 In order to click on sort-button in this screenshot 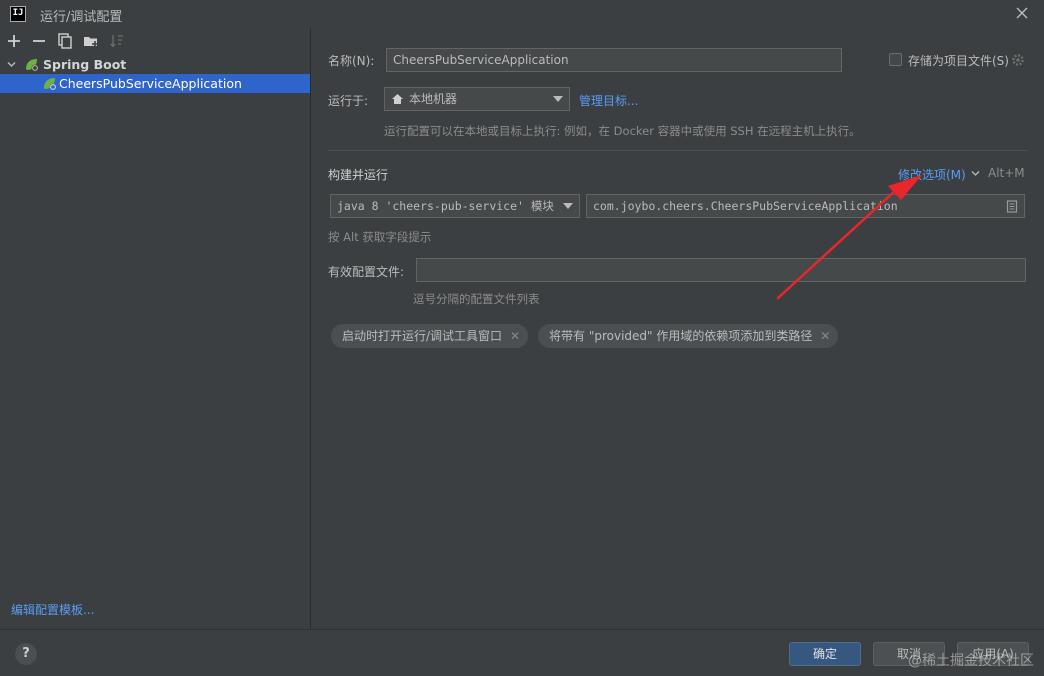, I will do `click(117, 41)`.